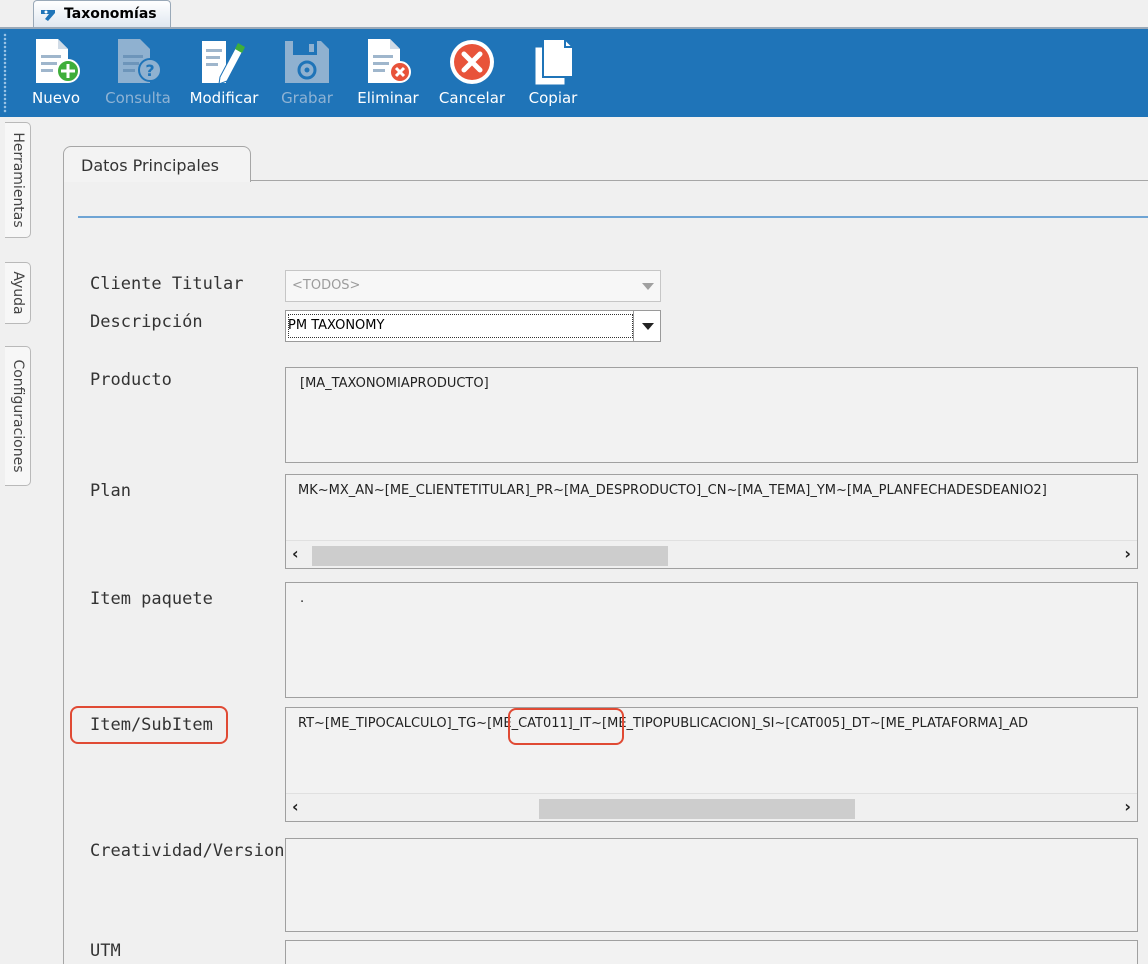  I want to click on cancel-button: Cancelar, so click(472, 73).